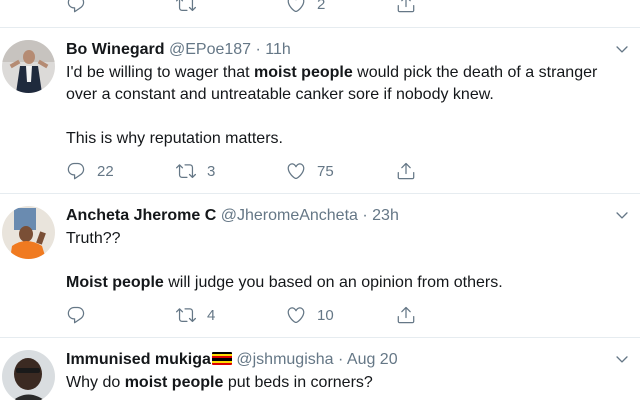 The height and width of the screenshot is (400, 640). Describe the element at coordinates (298, 382) in the screenshot. I see `text-segment: put beds in corners?` at that location.